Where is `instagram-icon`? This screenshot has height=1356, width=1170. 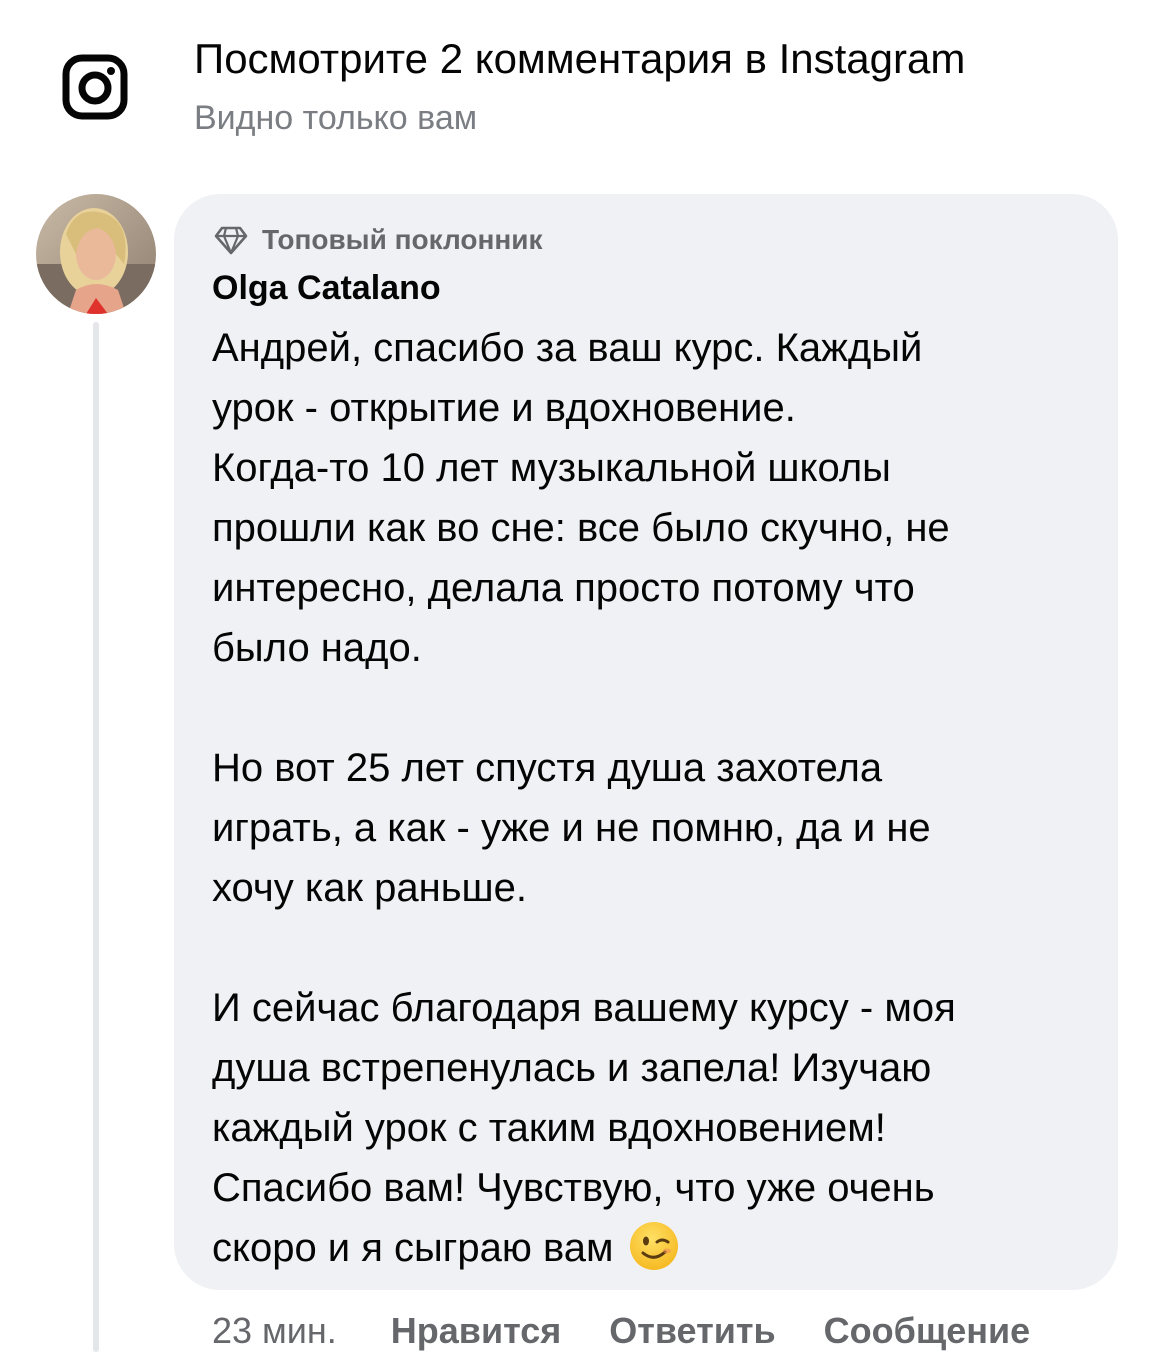
instagram-icon is located at coordinates (95, 87).